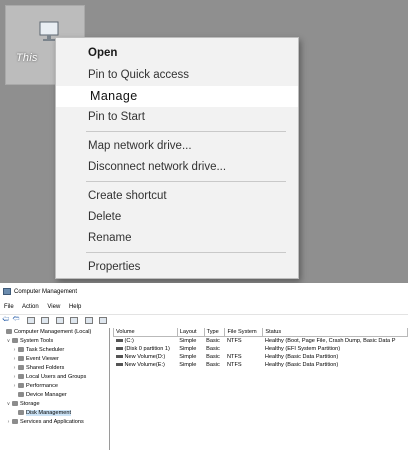 This screenshot has height=450, width=408. I want to click on tree-item-device-manager: Device Manager, so click(42, 395).